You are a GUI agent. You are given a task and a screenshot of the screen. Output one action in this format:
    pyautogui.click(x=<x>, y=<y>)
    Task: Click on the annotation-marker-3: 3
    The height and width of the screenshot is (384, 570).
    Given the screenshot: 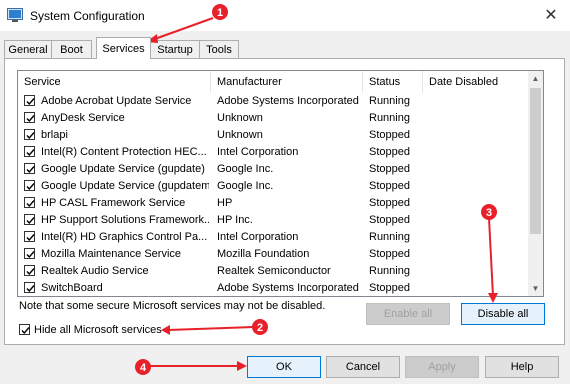 What is the action you would take?
    pyautogui.click(x=489, y=212)
    